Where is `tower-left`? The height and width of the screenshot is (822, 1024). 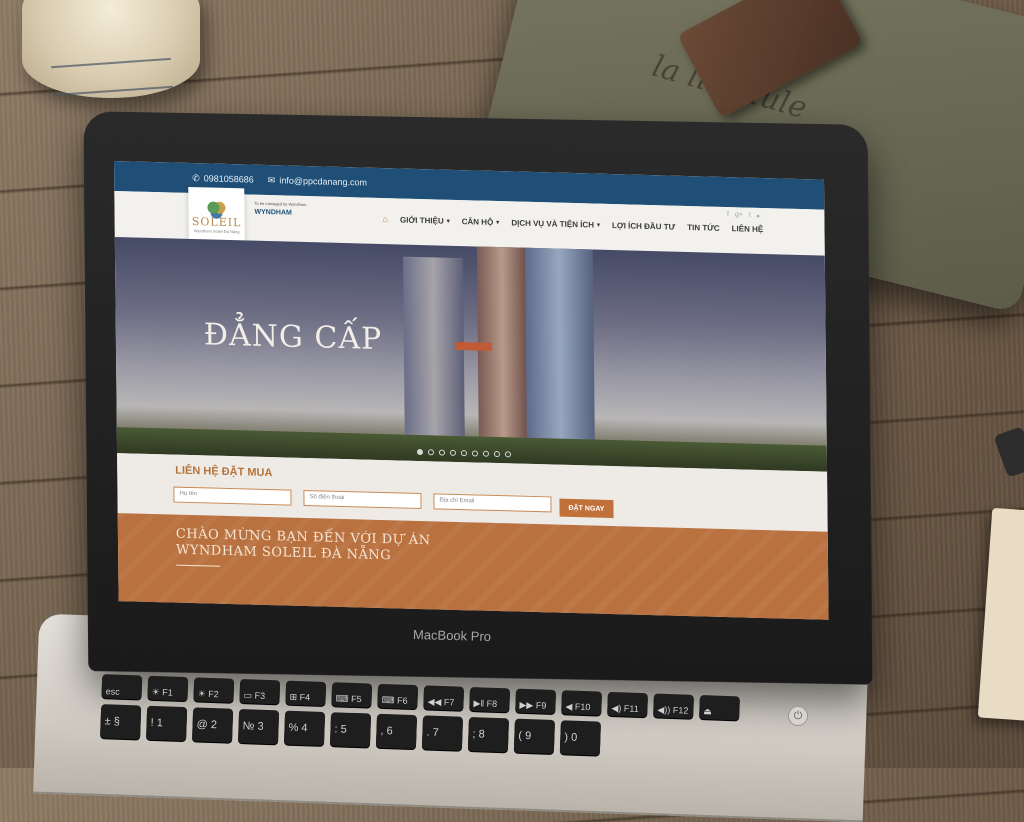
tower-left is located at coordinates (433, 350).